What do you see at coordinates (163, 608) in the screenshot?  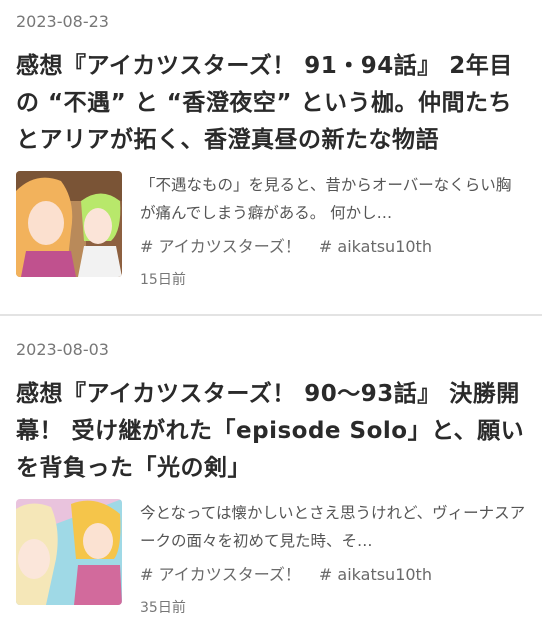 I see `post-age: 35日前` at bounding box center [163, 608].